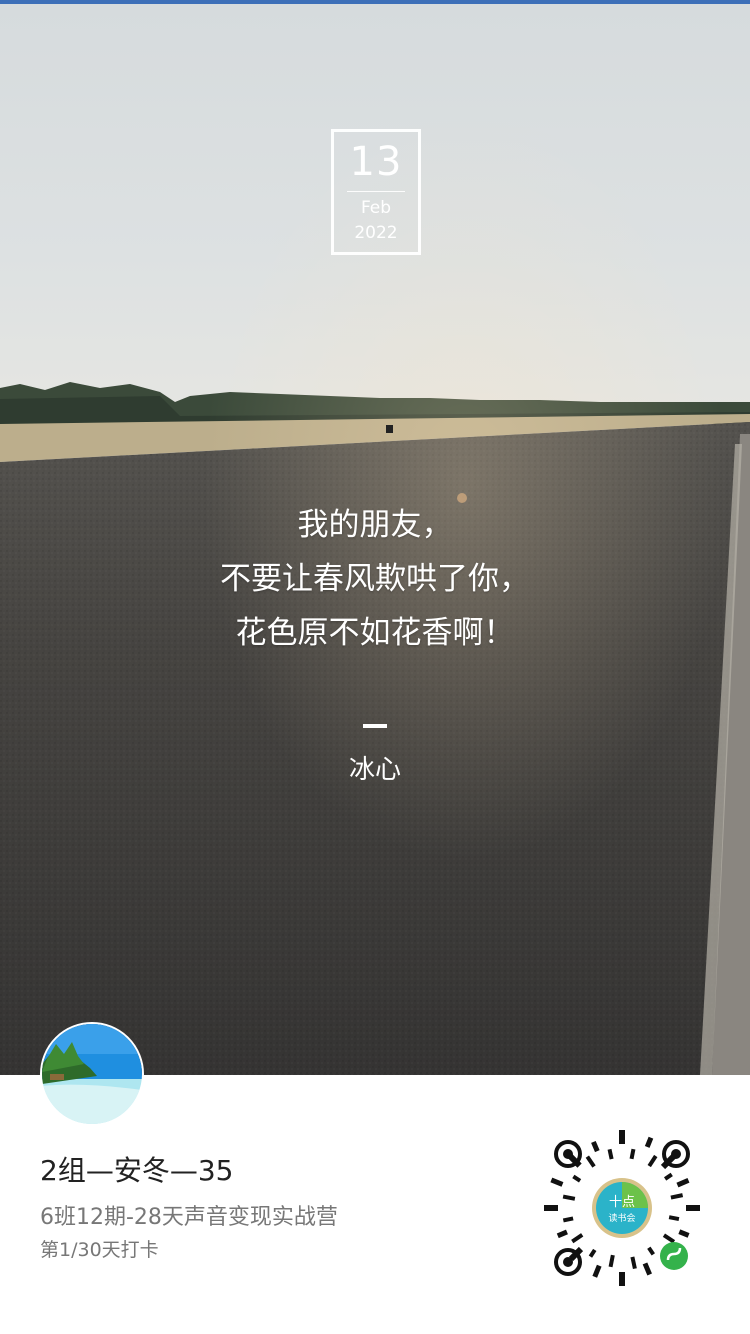  I want to click on qr-code-icon: 十点 读书会, so click(622, 1208).